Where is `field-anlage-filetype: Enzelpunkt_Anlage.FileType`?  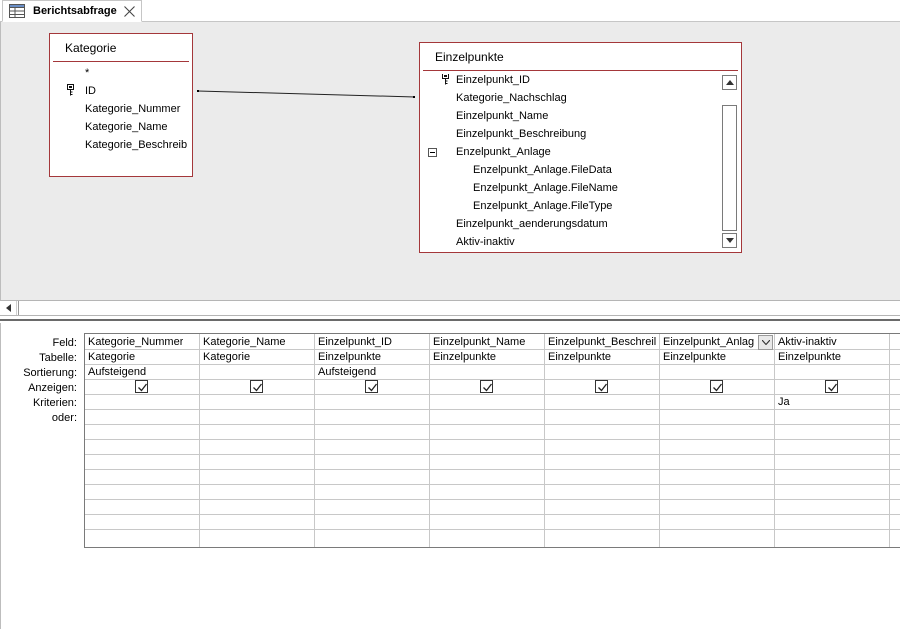 field-anlage-filetype: Enzelpunkt_Anlage.FileType is located at coordinates (542, 206).